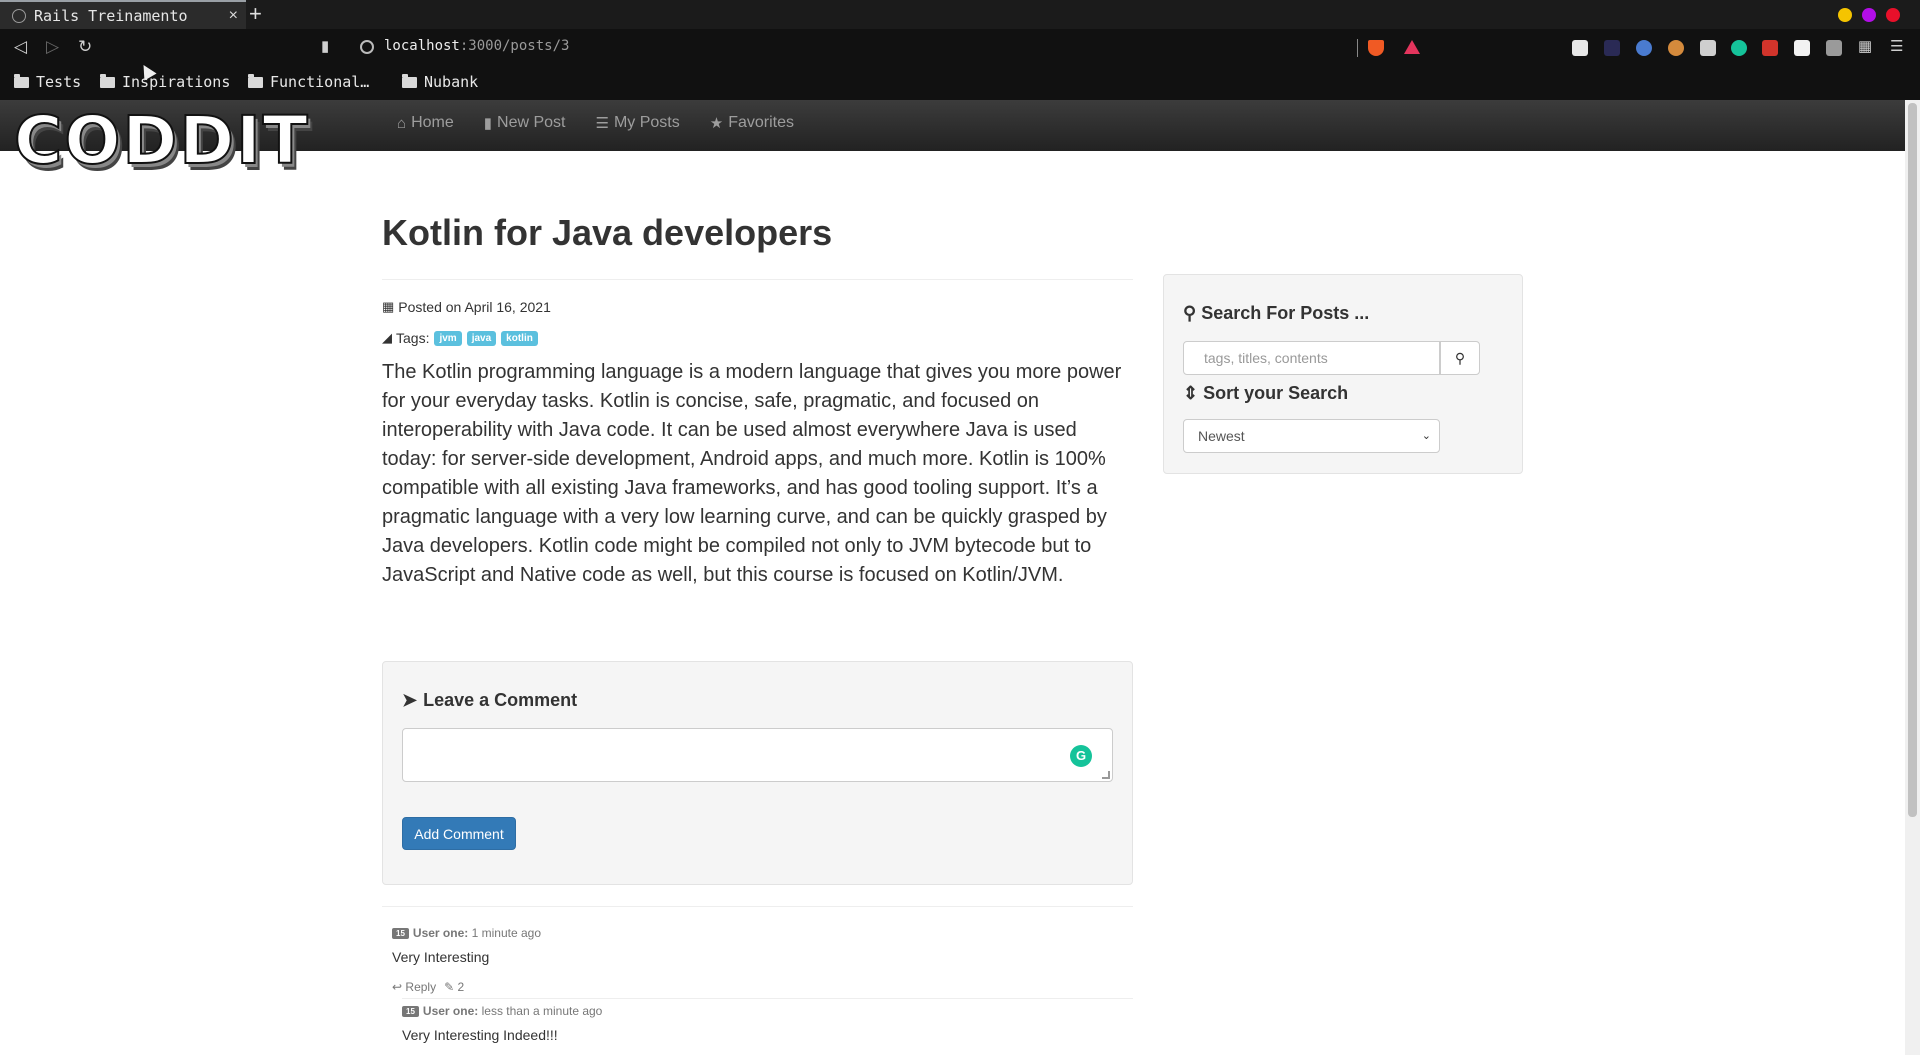 This screenshot has width=1920, height=1055. Describe the element at coordinates (1106, 775) in the screenshot. I see `resize-handle` at that location.